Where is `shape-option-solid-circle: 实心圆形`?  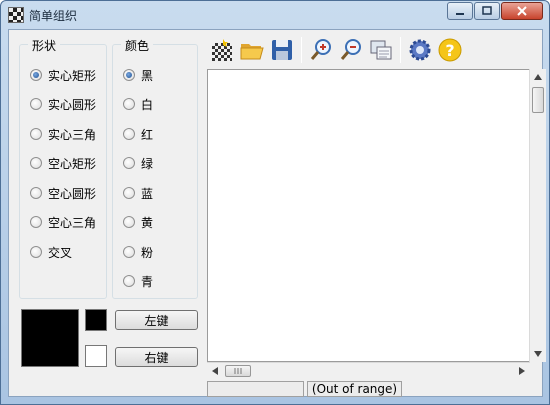 shape-option-solid-circle: 实心圆形 is located at coordinates (63, 104).